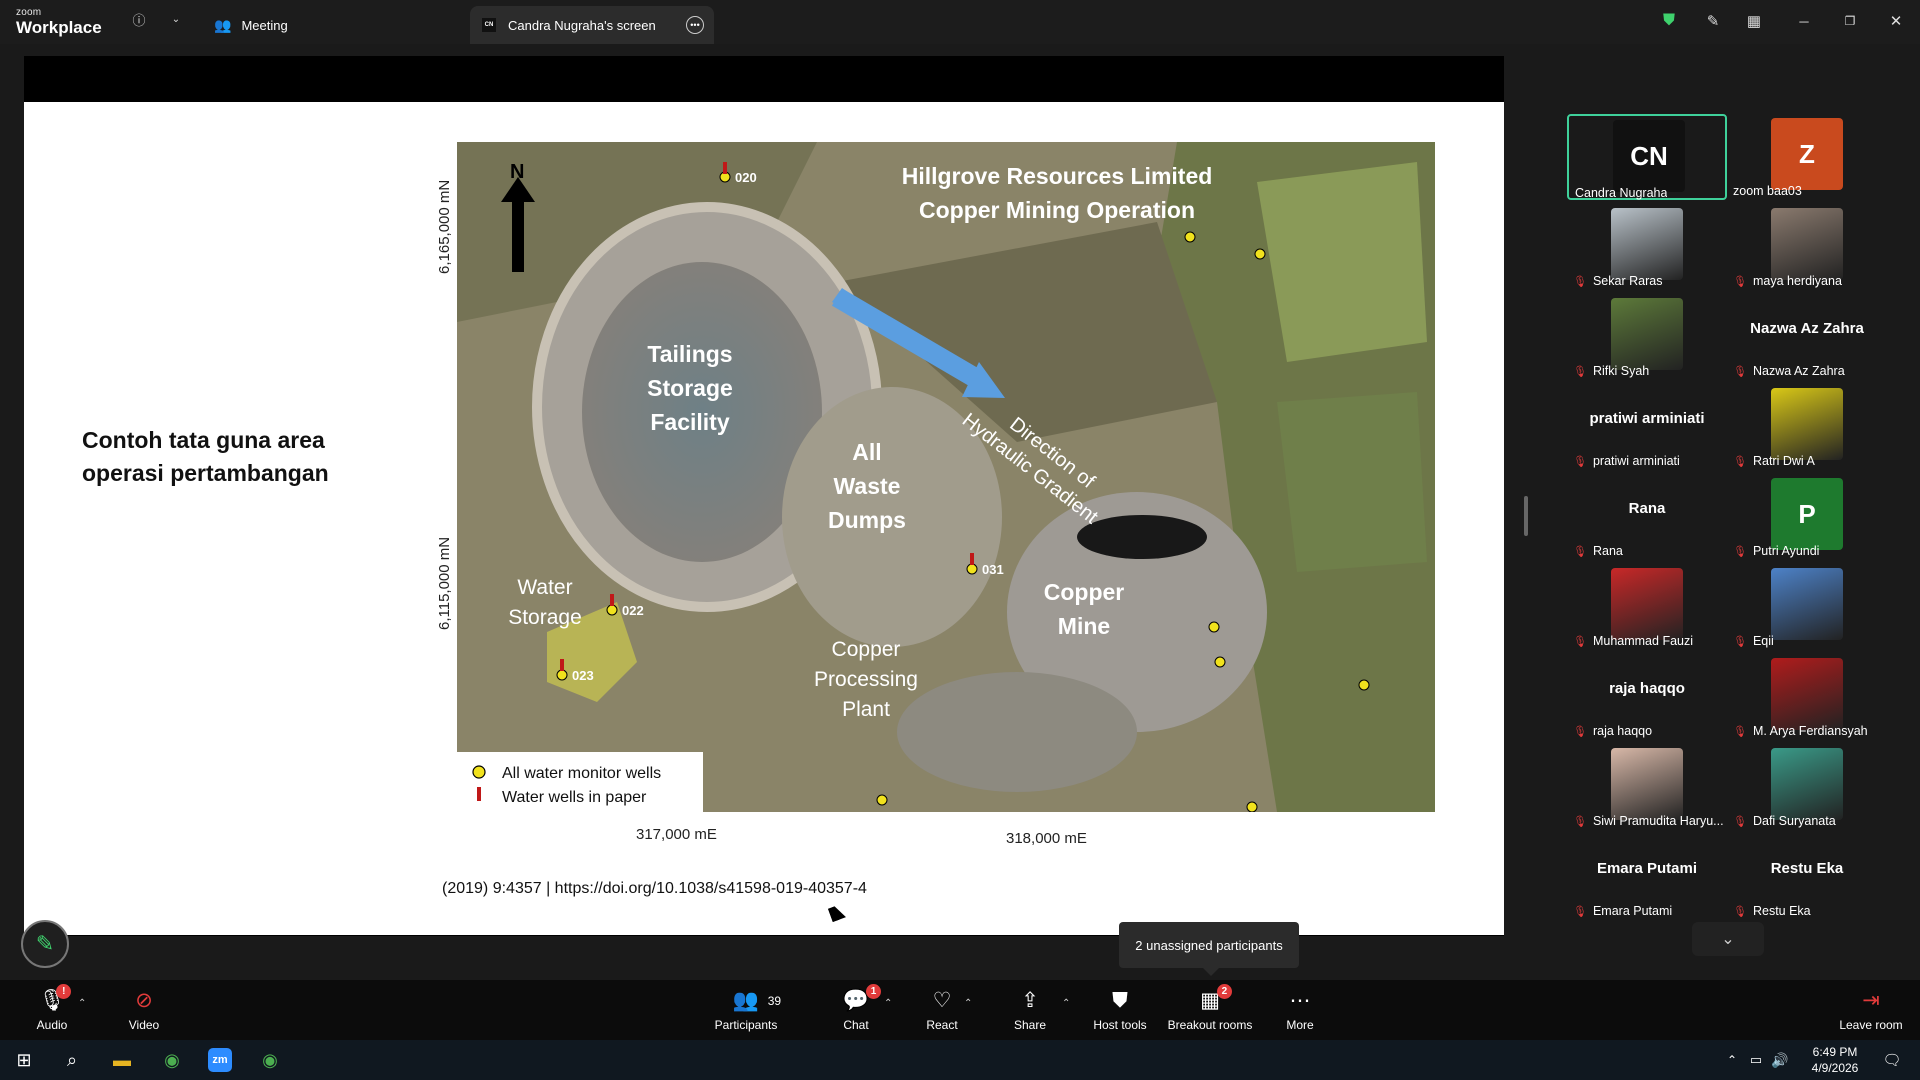  Describe the element at coordinates (52, 1025) in the screenshot. I see `audio-label: Audio` at that location.